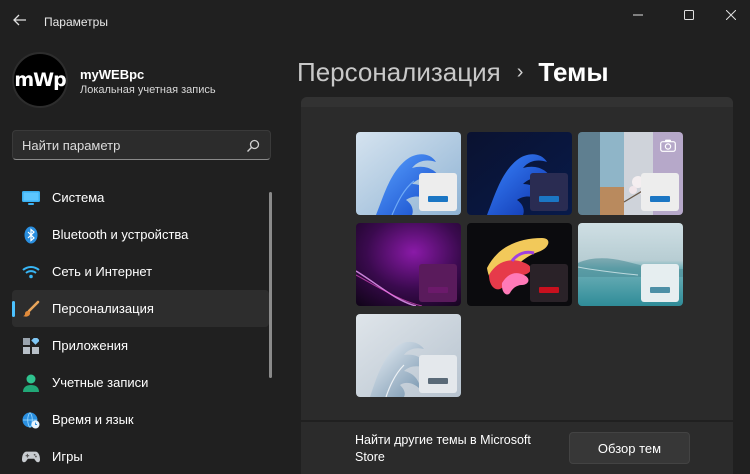  I want to click on arrow-left-icon, so click(19, 20).